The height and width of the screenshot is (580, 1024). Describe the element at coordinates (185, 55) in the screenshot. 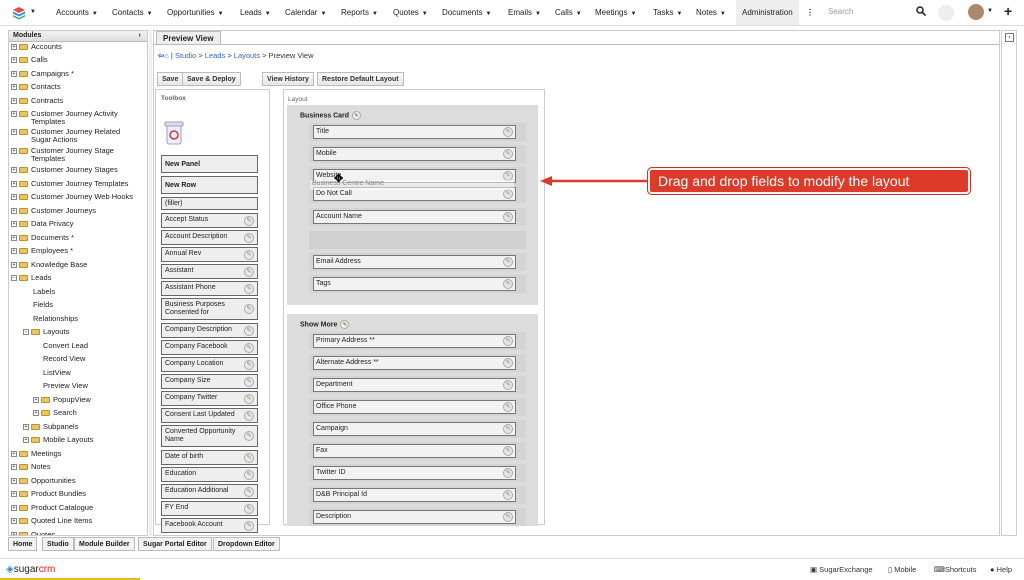

I see `breadcrumb-studio: Studio` at that location.